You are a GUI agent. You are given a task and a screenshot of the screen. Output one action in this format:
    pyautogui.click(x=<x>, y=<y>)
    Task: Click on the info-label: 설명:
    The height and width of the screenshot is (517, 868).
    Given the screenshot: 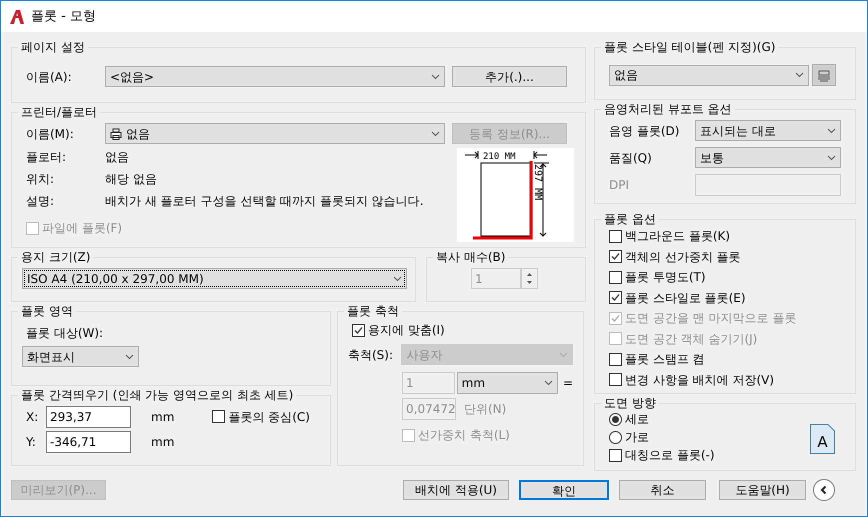 What is the action you would take?
    pyautogui.click(x=41, y=201)
    